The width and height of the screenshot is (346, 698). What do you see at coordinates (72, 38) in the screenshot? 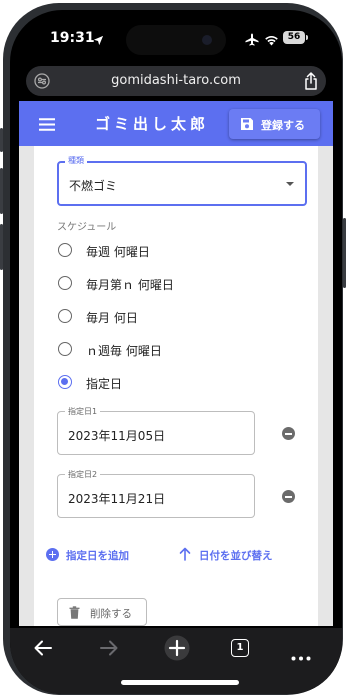
I see `status-time: 19:31` at bounding box center [72, 38].